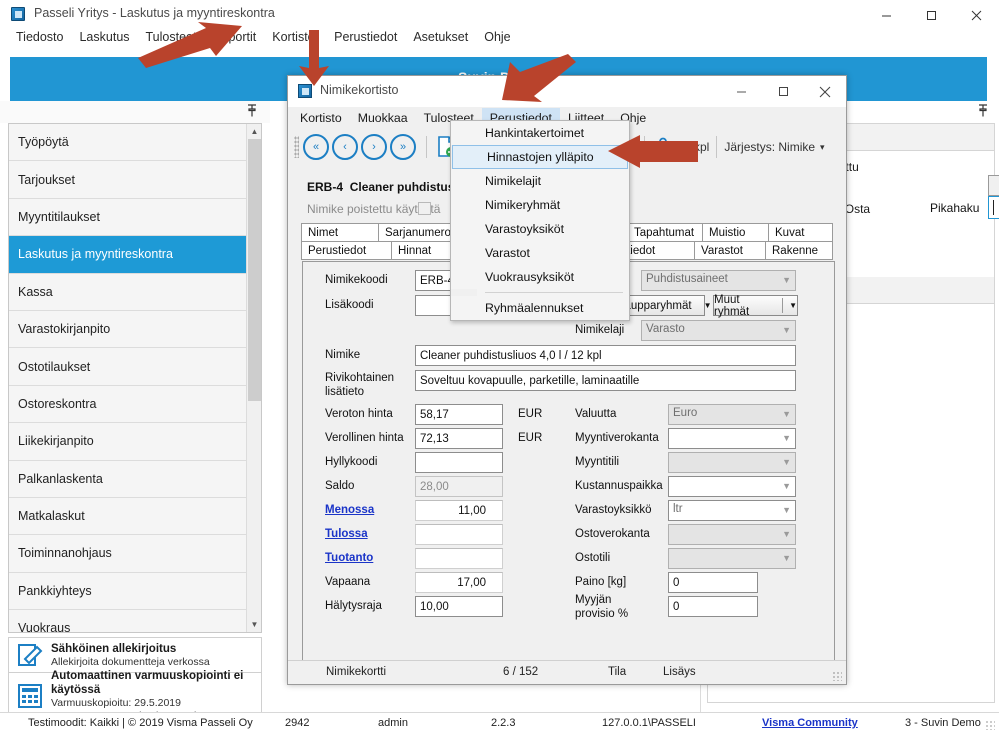 The image size is (999, 733). What do you see at coordinates (135, 442) in the screenshot?
I see `sidebar-item-liikekirjanpito: Liikekirjanpito` at bounding box center [135, 442].